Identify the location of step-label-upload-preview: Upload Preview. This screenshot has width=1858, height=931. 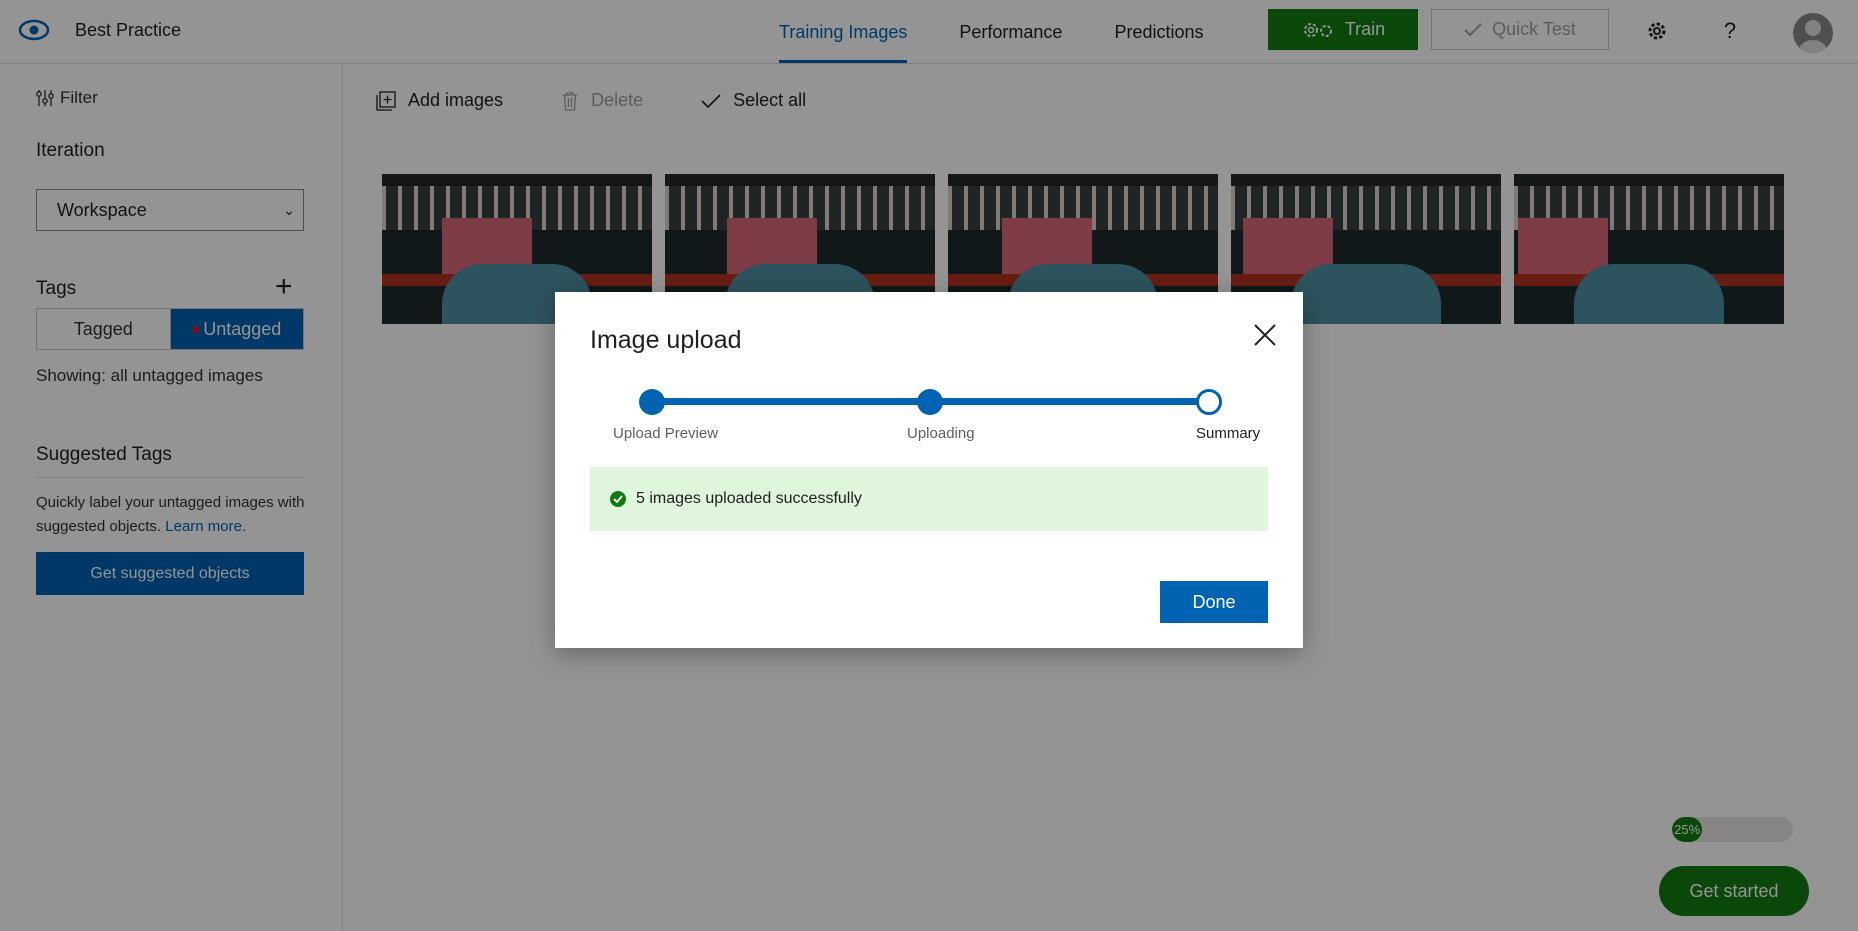
(666, 433).